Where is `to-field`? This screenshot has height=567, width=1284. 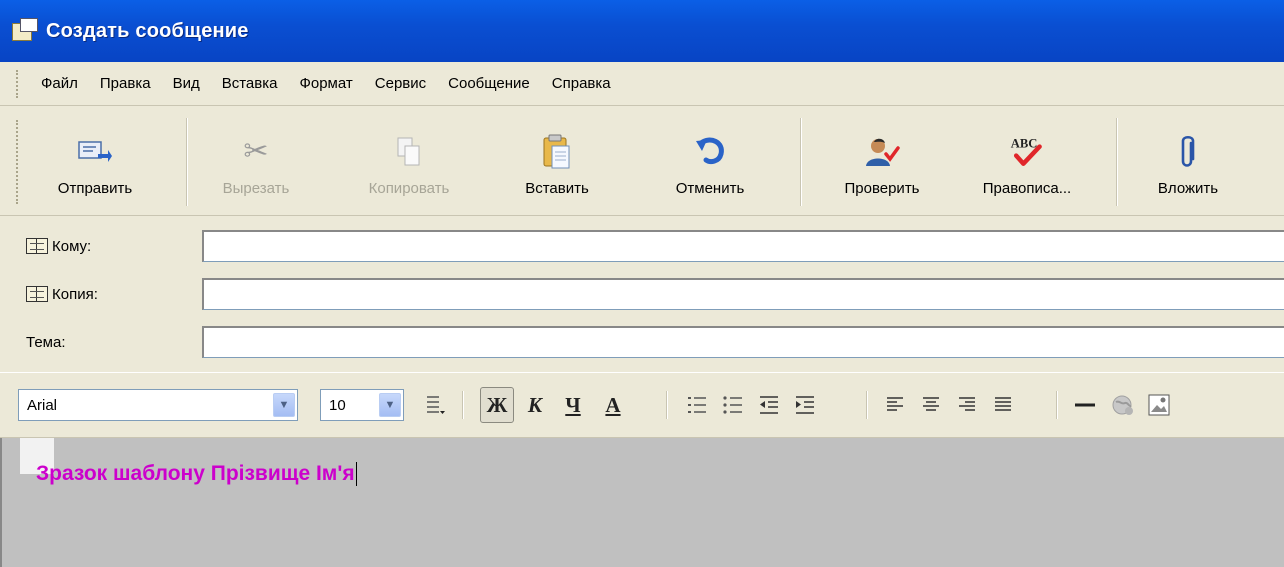
to-field is located at coordinates (743, 246).